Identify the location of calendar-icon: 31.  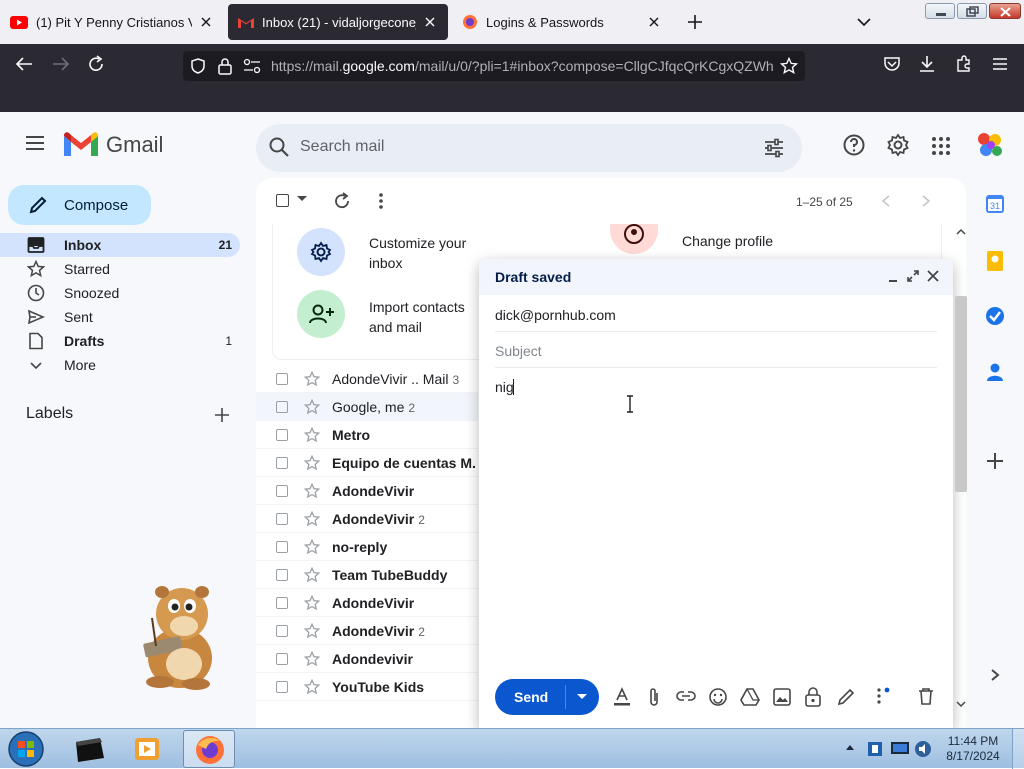
(995, 204).